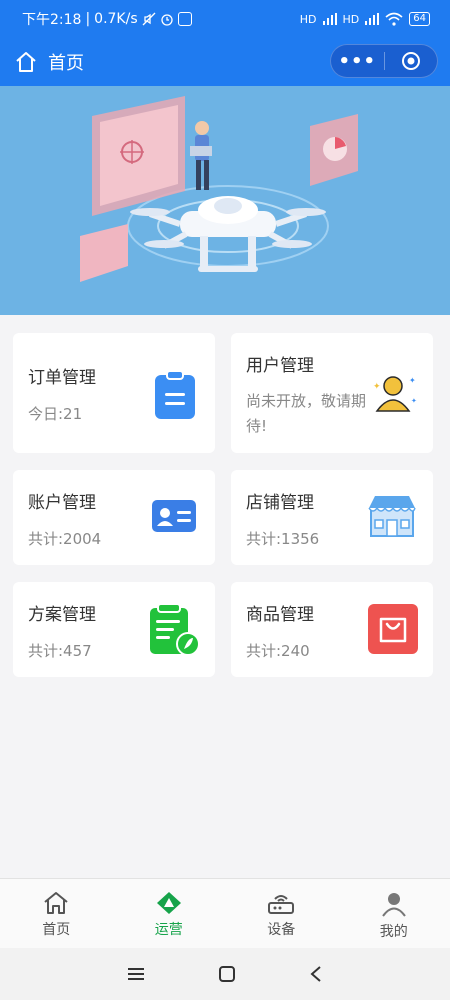 The height and width of the screenshot is (1000, 450). I want to click on alarm-icon, so click(166, 20).